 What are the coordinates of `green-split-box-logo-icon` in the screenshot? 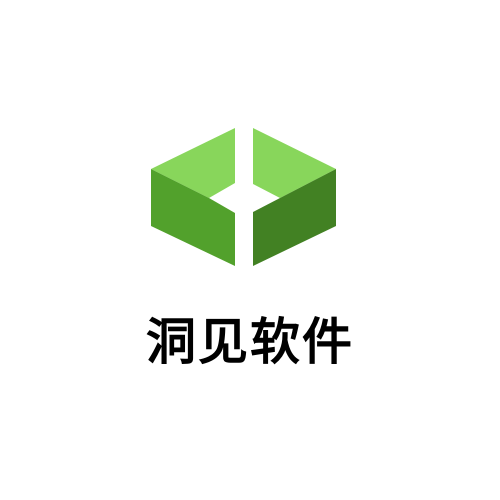 It's located at (243, 197).